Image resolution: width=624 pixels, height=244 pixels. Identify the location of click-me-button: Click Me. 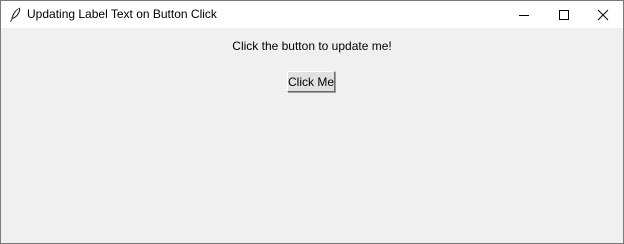
(311, 81).